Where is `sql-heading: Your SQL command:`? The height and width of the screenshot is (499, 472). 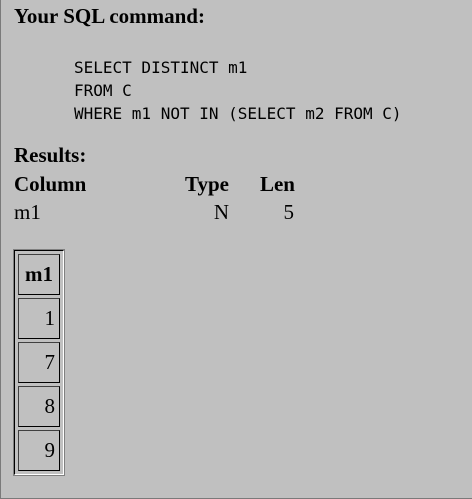
sql-heading: Your SQL command: is located at coordinates (109, 16).